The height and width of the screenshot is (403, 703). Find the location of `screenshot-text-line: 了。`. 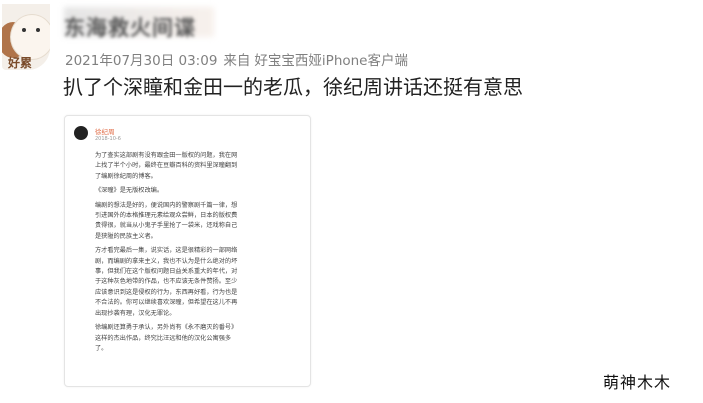

screenshot-text-line: 了。 is located at coordinates (101, 348).